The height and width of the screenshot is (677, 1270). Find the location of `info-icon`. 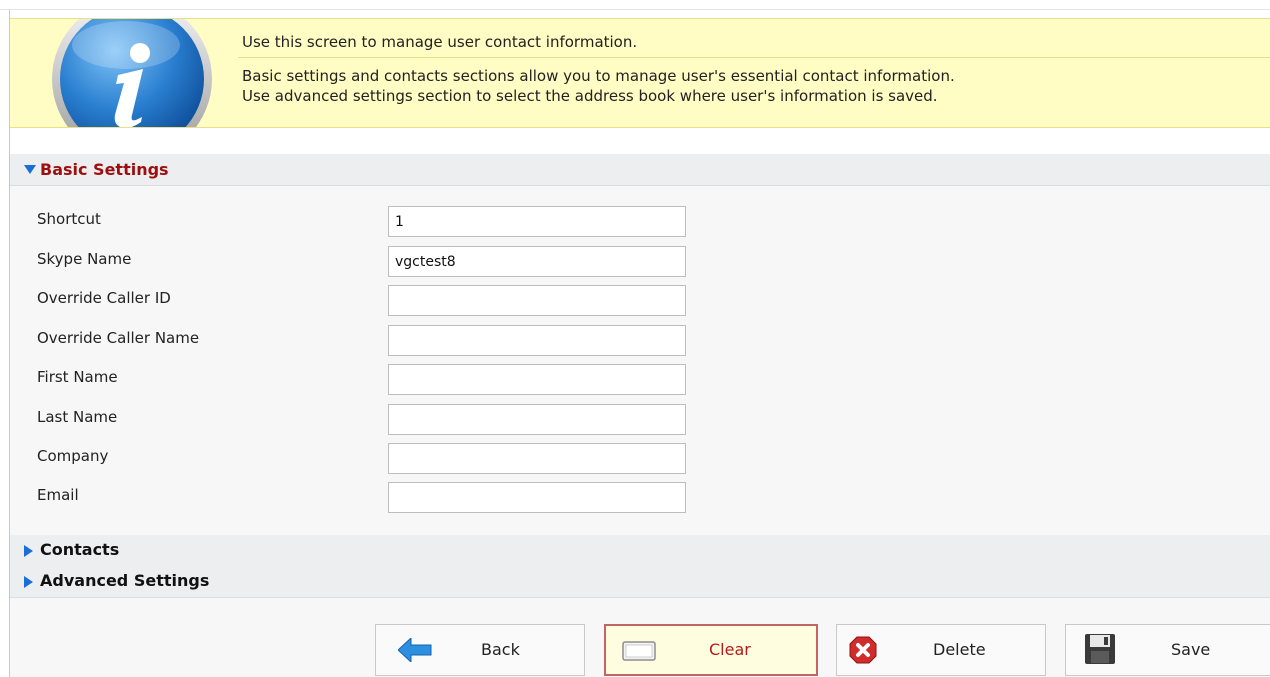

info-icon is located at coordinates (132, 73).